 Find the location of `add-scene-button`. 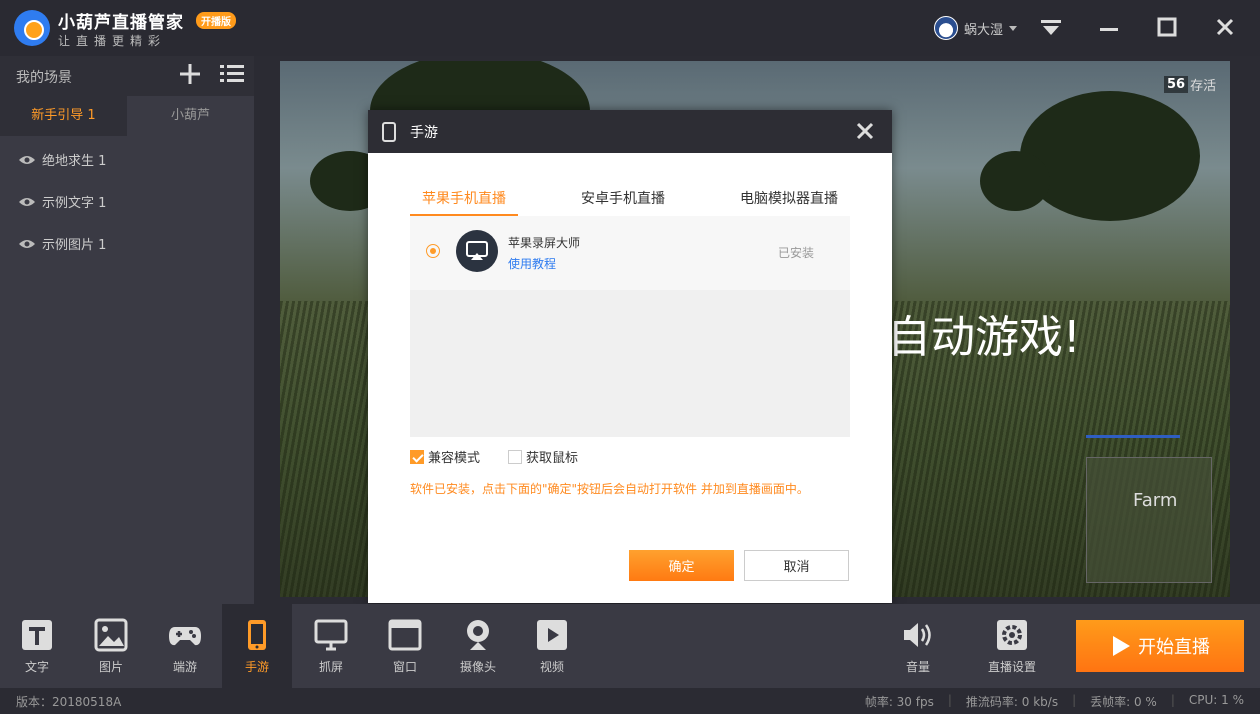

add-scene-button is located at coordinates (190, 74).